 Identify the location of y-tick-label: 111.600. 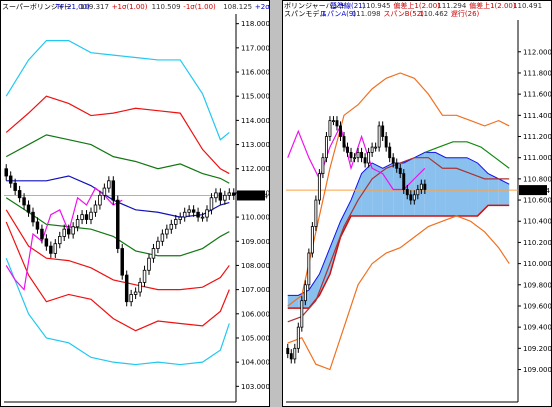
(537, 95).